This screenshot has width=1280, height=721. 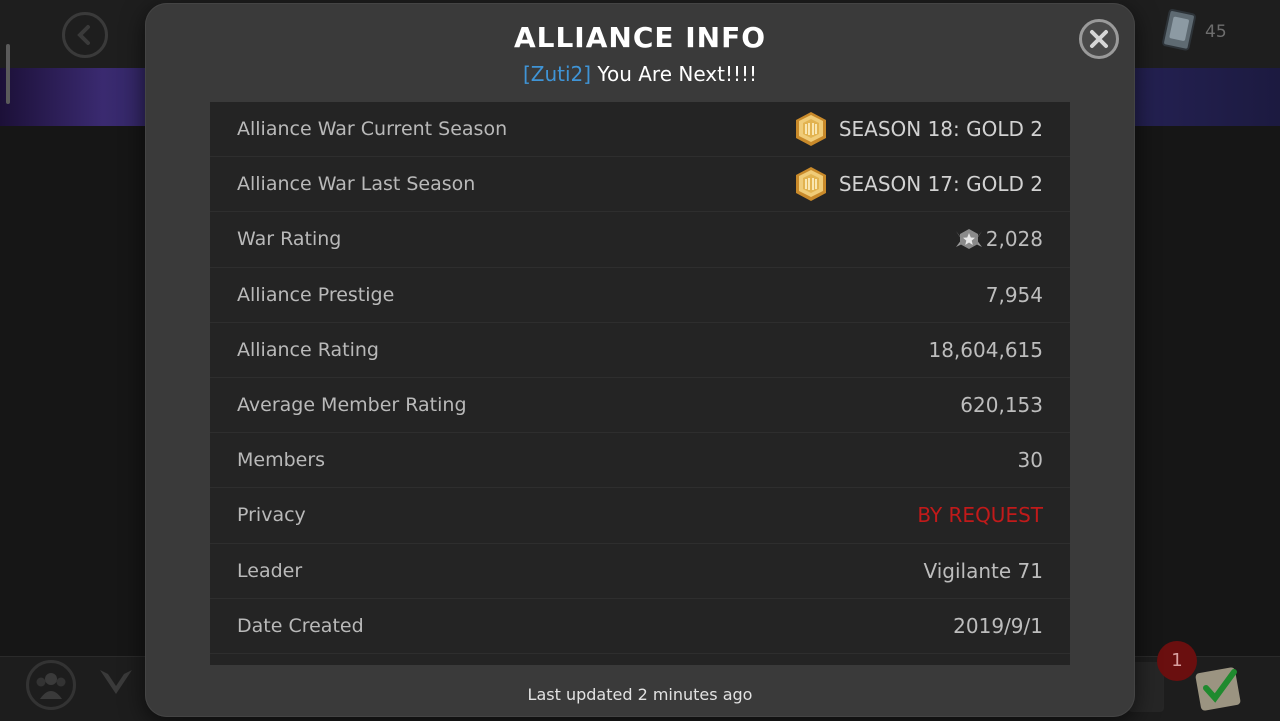 I want to click on war-icon, so click(x=116, y=684).